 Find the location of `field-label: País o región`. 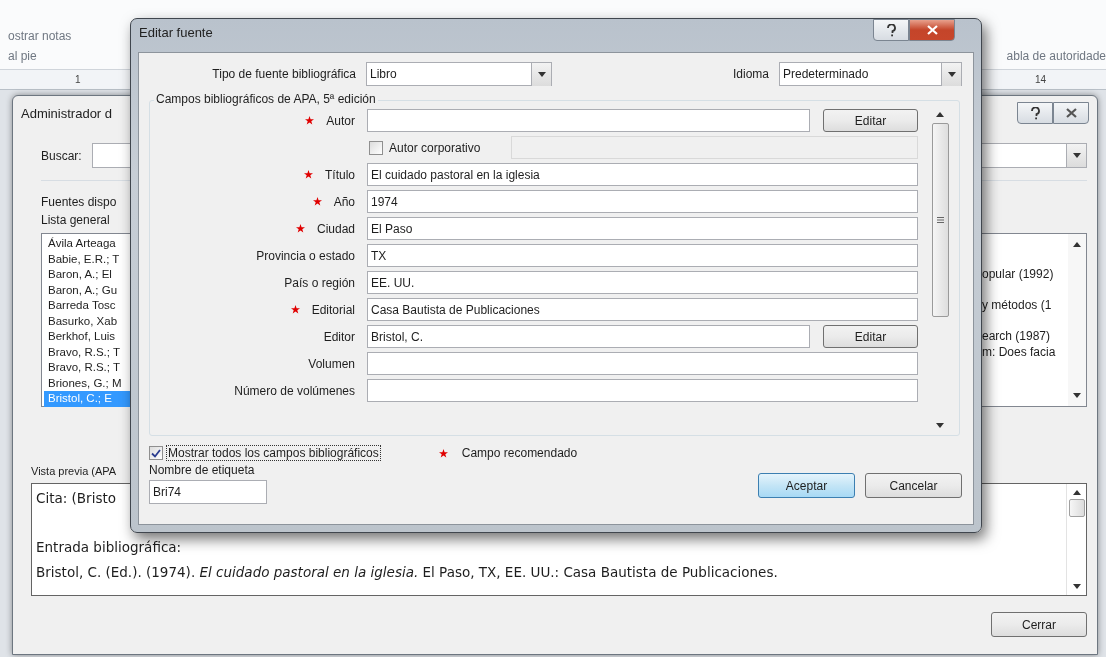

field-label: País o región is located at coordinates (319, 282).